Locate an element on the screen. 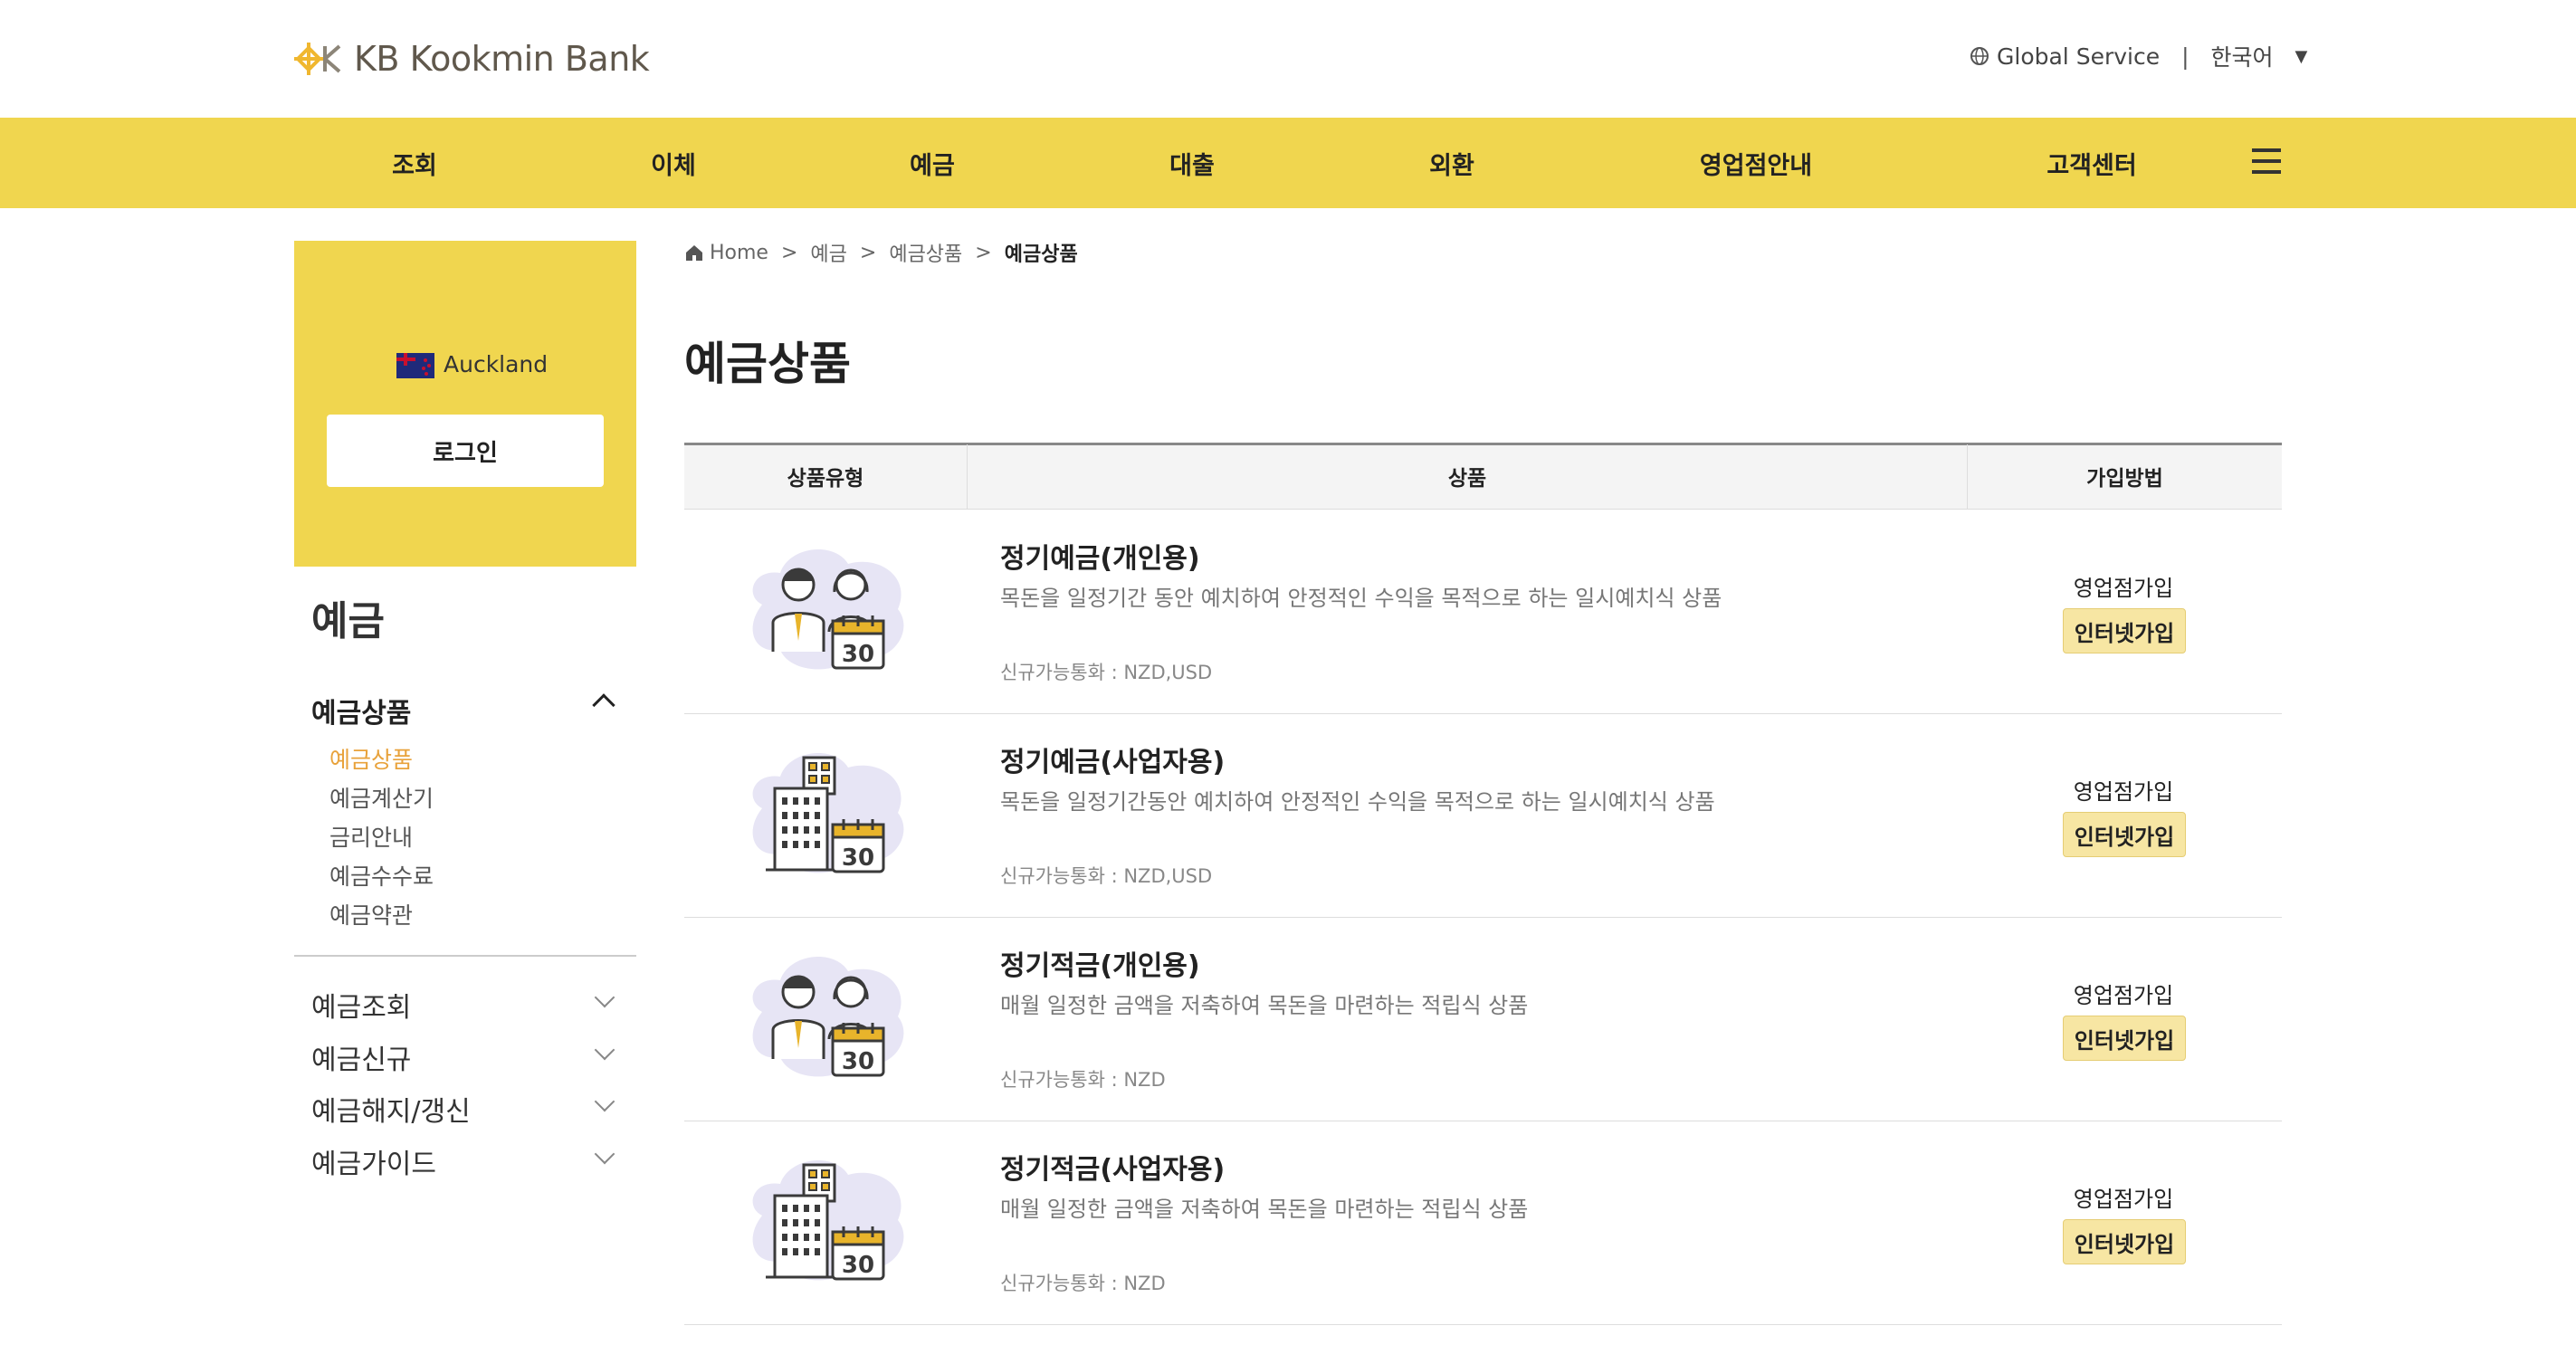  login-button: 로그인 is located at coordinates (465, 451).